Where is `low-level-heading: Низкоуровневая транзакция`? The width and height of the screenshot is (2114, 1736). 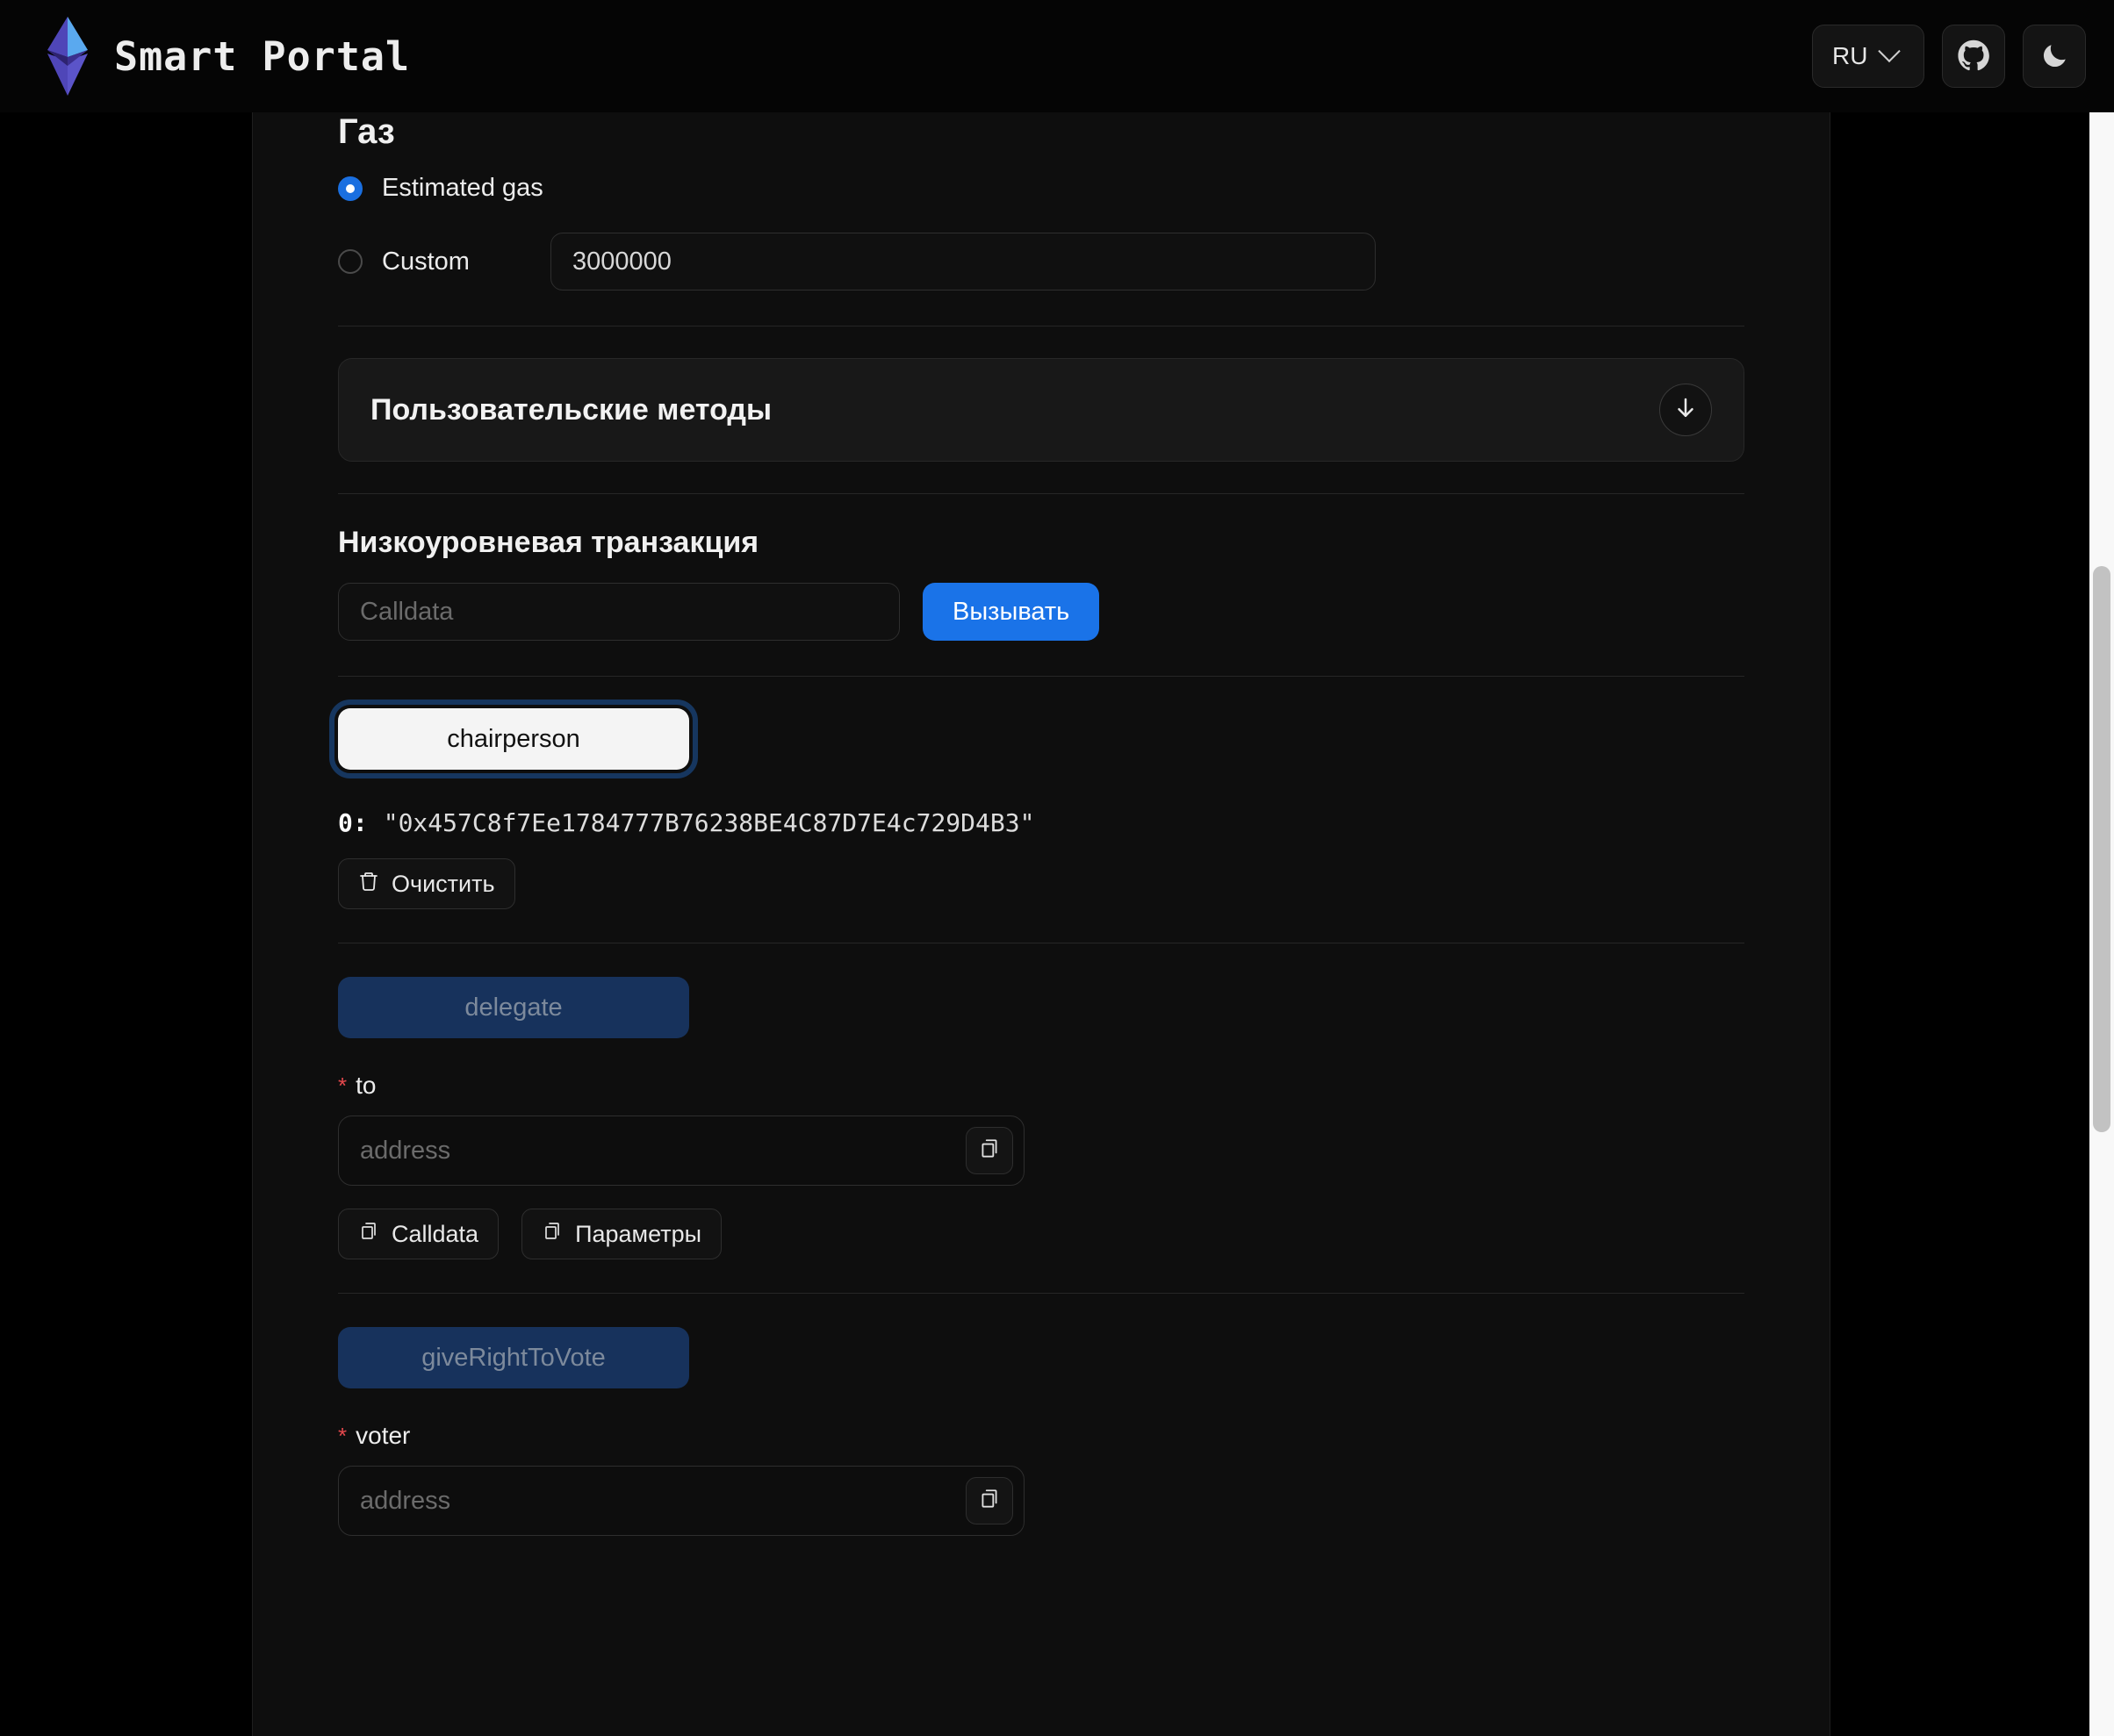
low-level-heading: Низкоуровневая транзакция is located at coordinates (548, 542).